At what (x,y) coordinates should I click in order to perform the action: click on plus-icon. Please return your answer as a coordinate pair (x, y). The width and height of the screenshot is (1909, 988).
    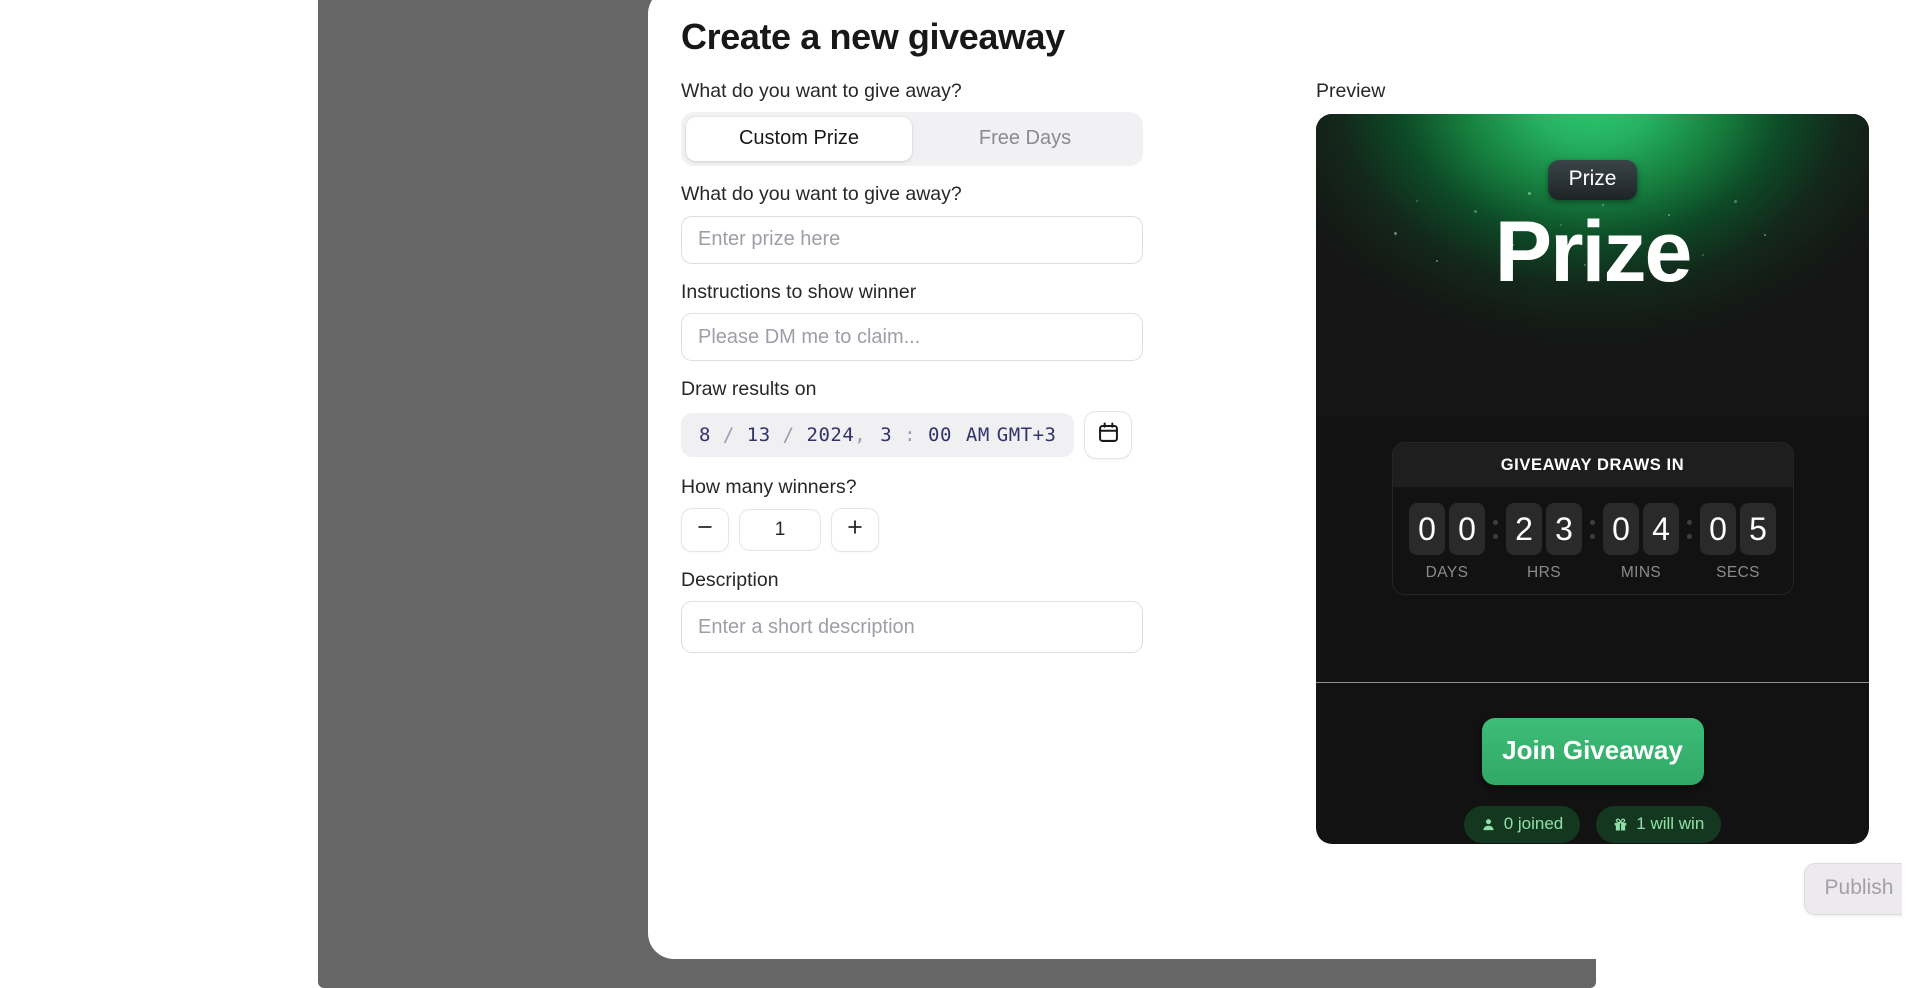
    Looking at the image, I should click on (855, 529).